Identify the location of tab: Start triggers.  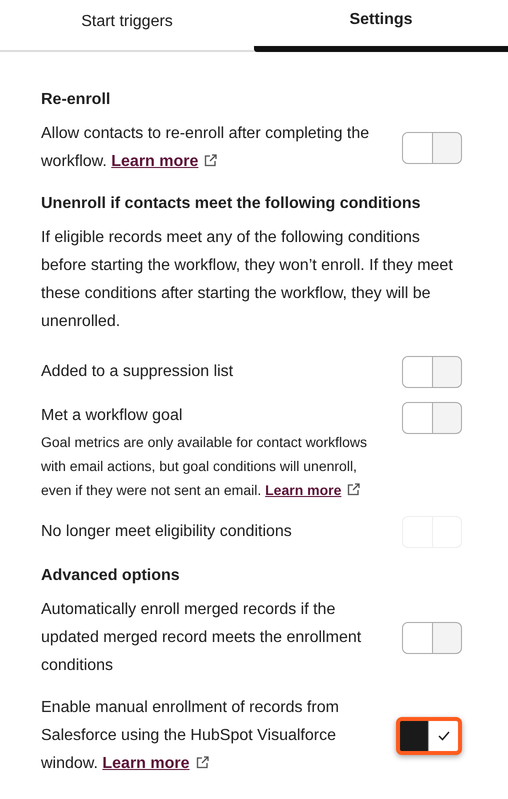
(127, 26).